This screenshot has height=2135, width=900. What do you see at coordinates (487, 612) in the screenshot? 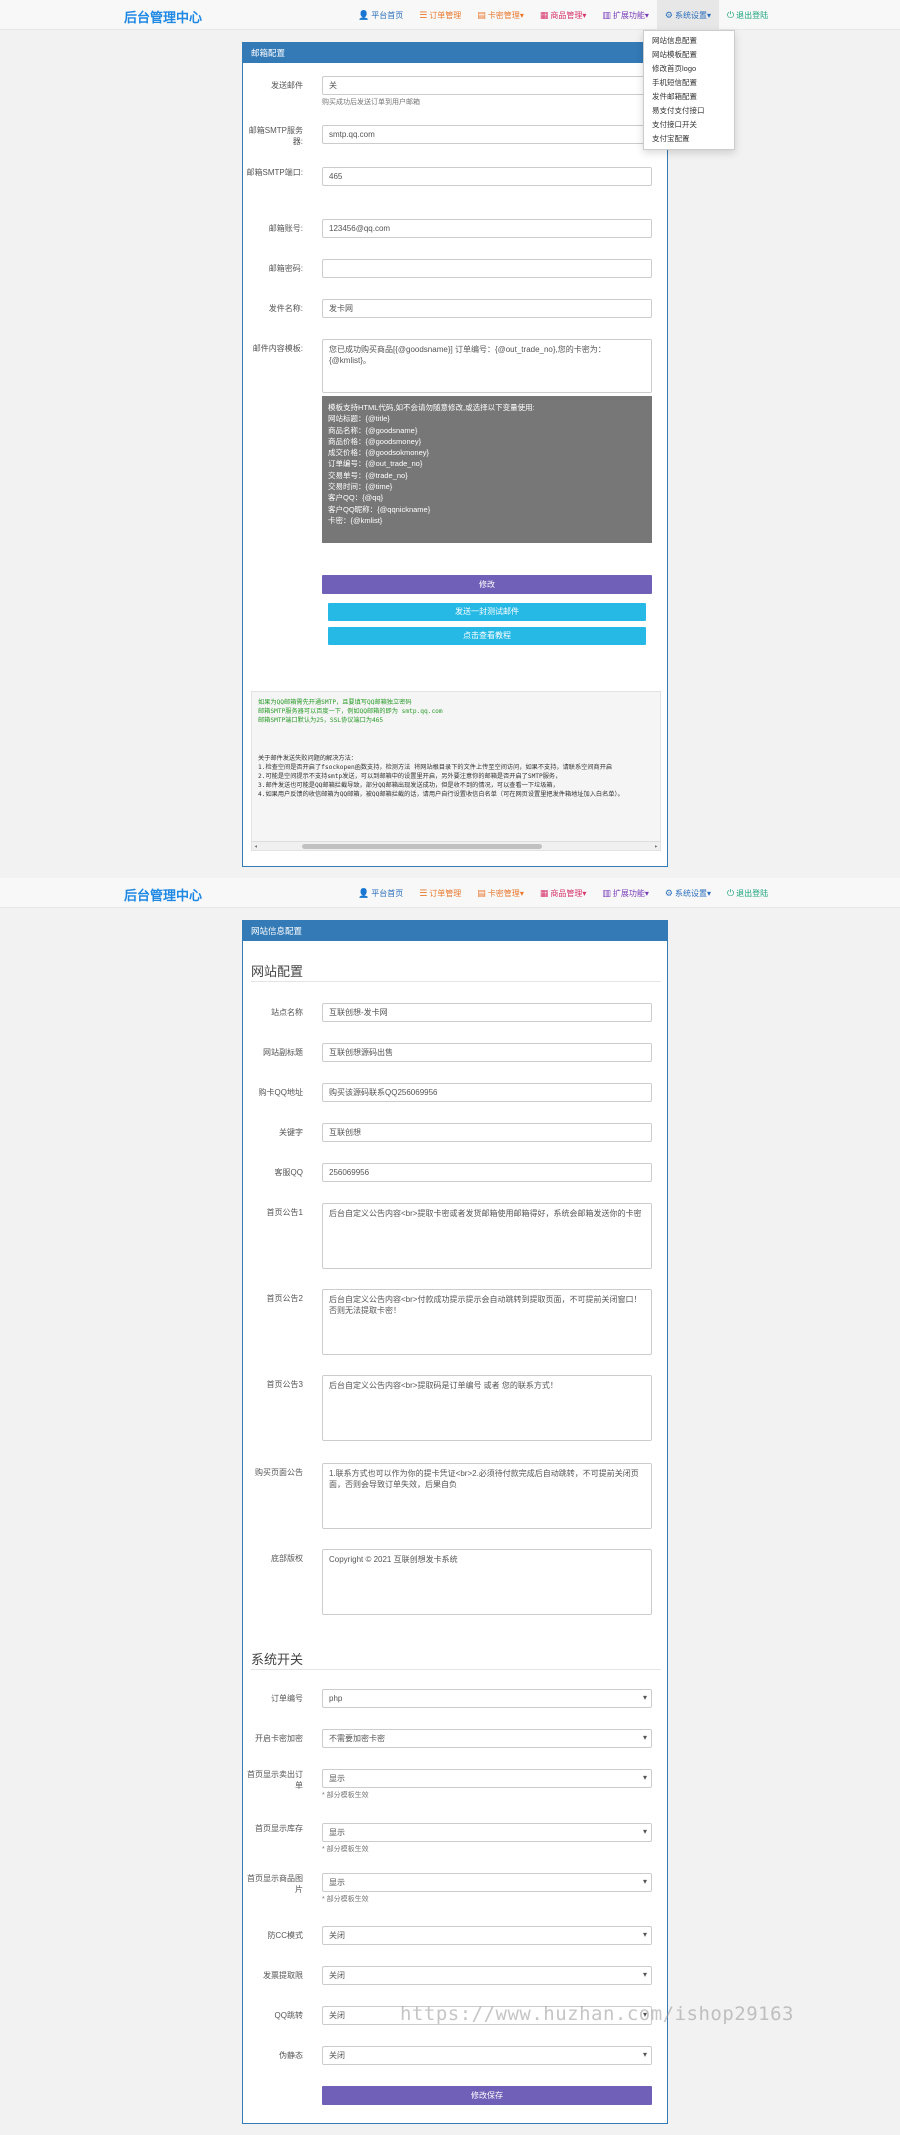
I see `send-test-mail-button: 发送一封测试邮件` at bounding box center [487, 612].